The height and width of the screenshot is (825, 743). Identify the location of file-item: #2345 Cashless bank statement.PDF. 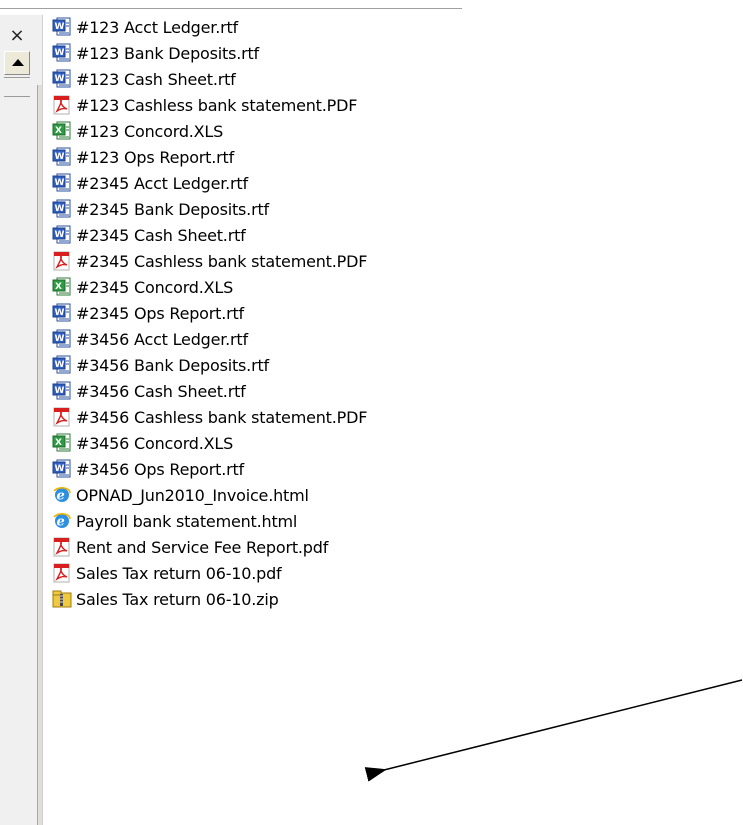
(209, 261).